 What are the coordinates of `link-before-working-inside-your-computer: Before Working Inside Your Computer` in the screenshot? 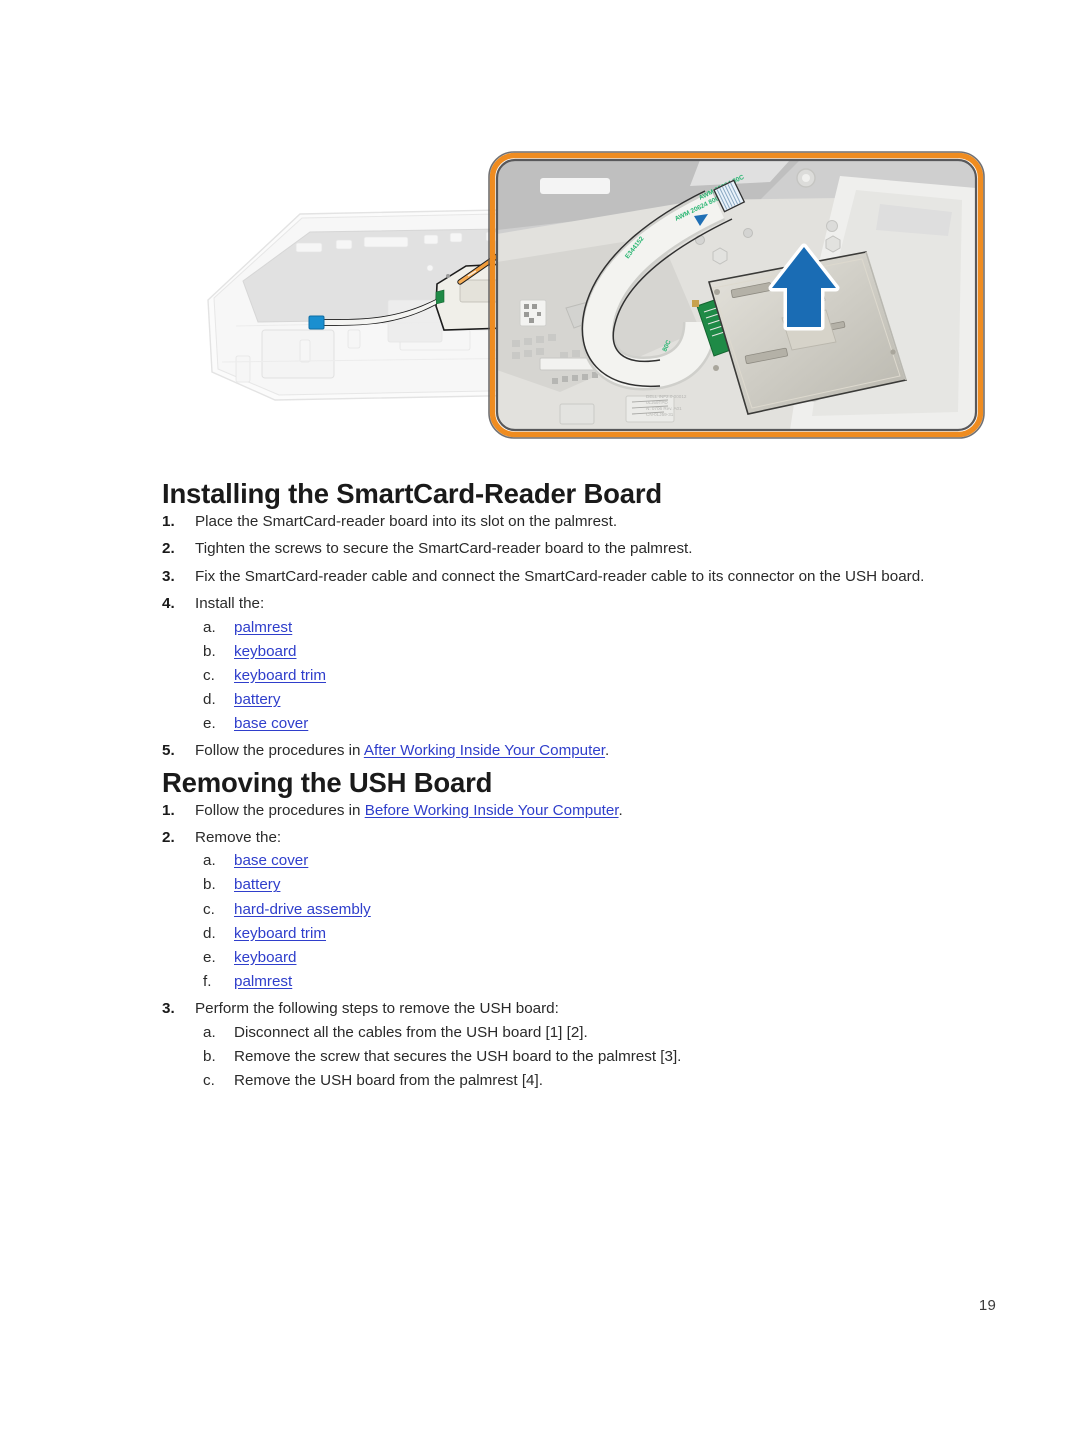 It's located at (492, 810).